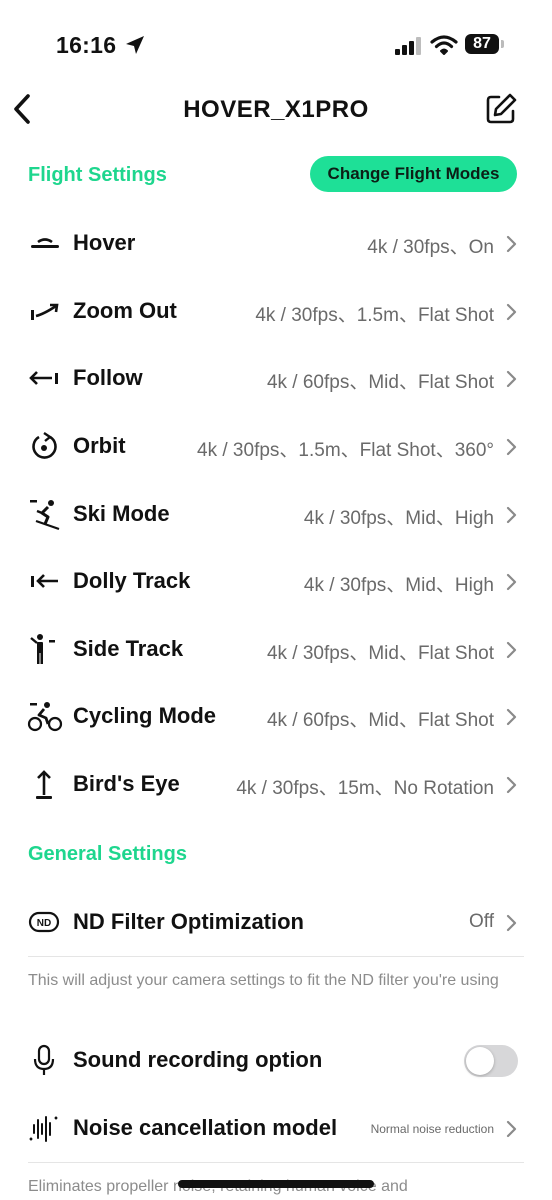 This screenshot has height=1200, width=552. I want to click on flight-mode-row-dolly-track: Dolly Track 4k / 30fps、Mid、High, so click(276, 581).